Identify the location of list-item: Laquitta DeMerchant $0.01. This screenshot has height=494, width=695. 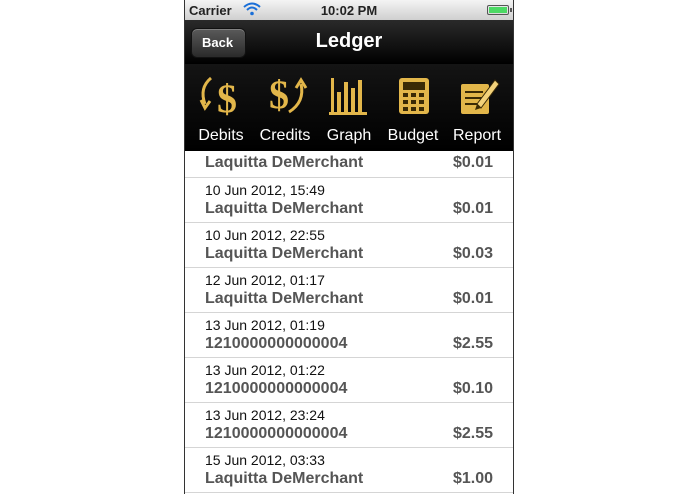
(349, 164).